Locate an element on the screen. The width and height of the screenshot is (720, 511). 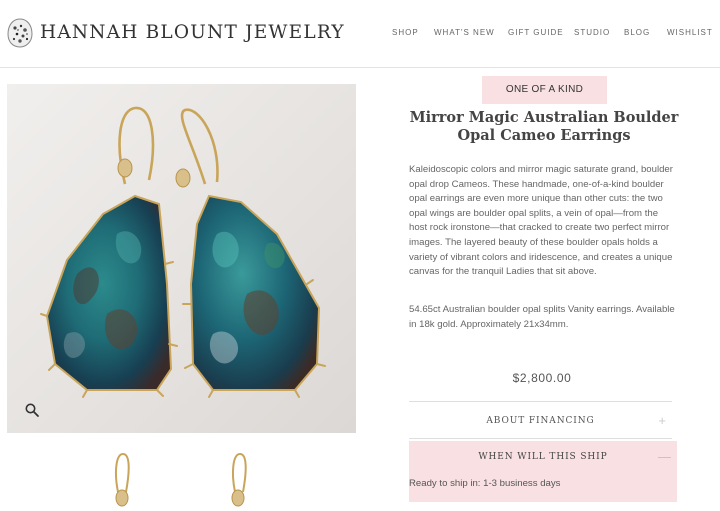
opal-stone-logo-icon is located at coordinates (20, 33).